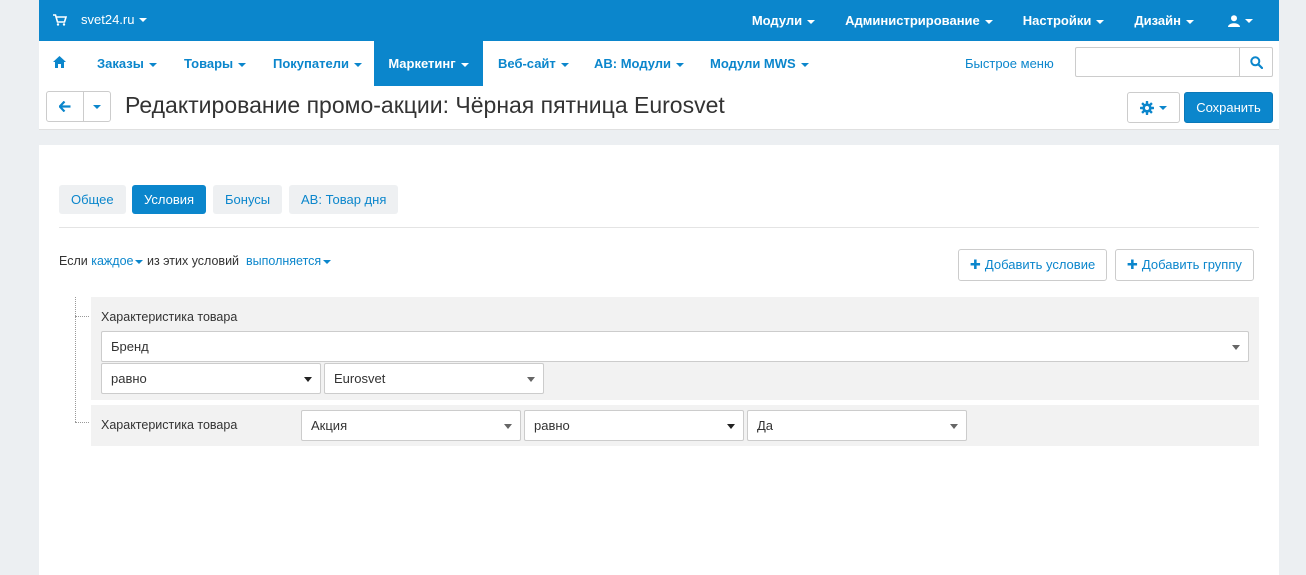 The image size is (1306, 575). Describe the element at coordinates (759, 63) in the screenshot. I see `nav-mws-modules: Модули MWS` at that location.